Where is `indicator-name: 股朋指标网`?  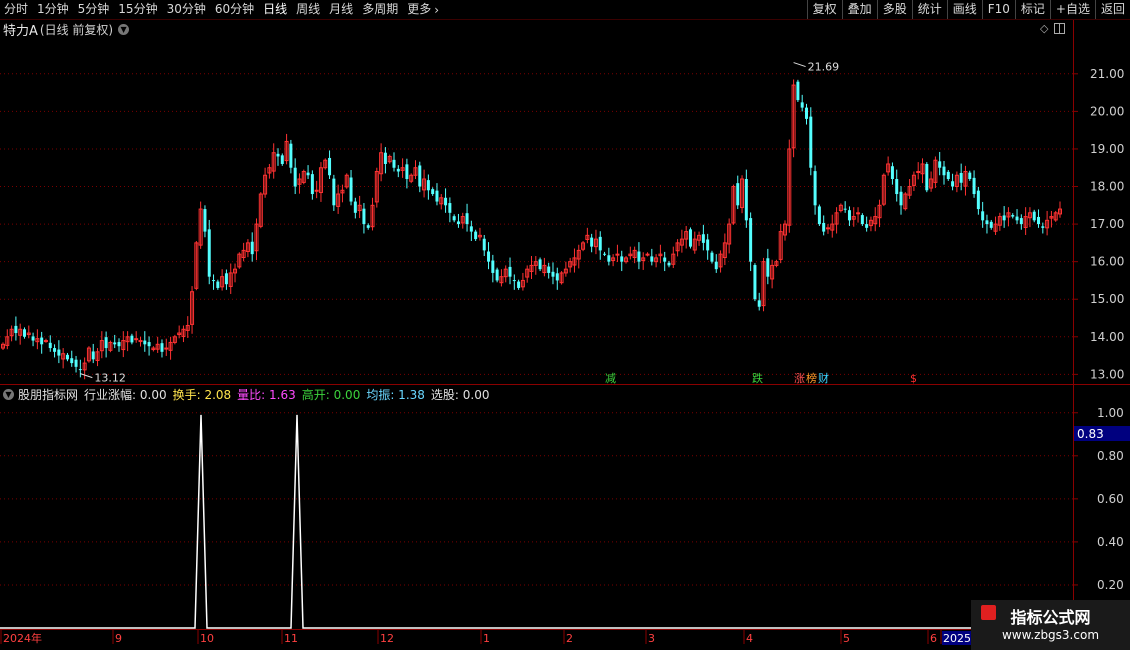 indicator-name: 股朋指标网 is located at coordinates (48, 394).